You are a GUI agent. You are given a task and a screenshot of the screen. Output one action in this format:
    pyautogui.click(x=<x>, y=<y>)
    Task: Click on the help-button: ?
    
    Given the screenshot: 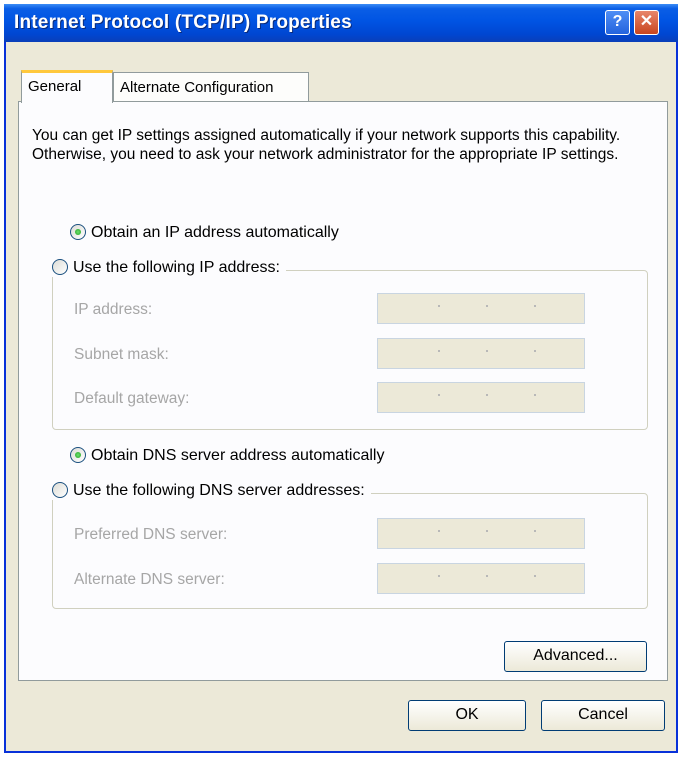 What is the action you would take?
    pyautogui.click(x=617, y=22)
    